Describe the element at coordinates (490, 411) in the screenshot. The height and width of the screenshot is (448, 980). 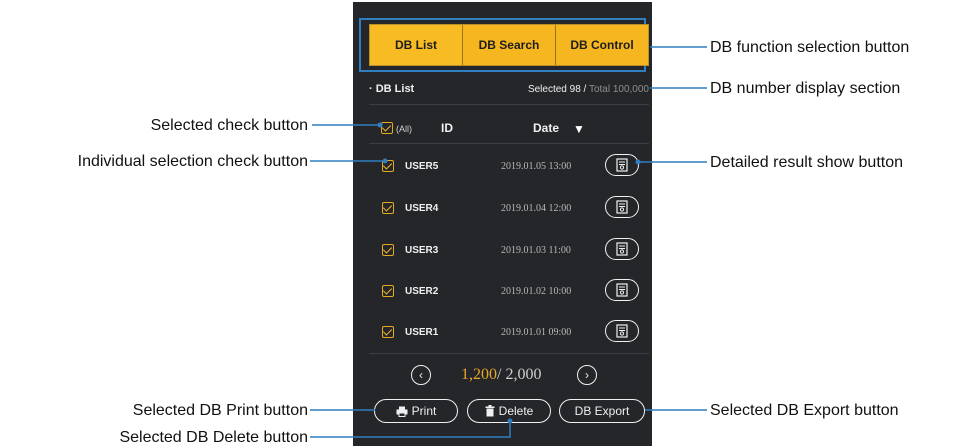
I see `trash-icon` at that location.